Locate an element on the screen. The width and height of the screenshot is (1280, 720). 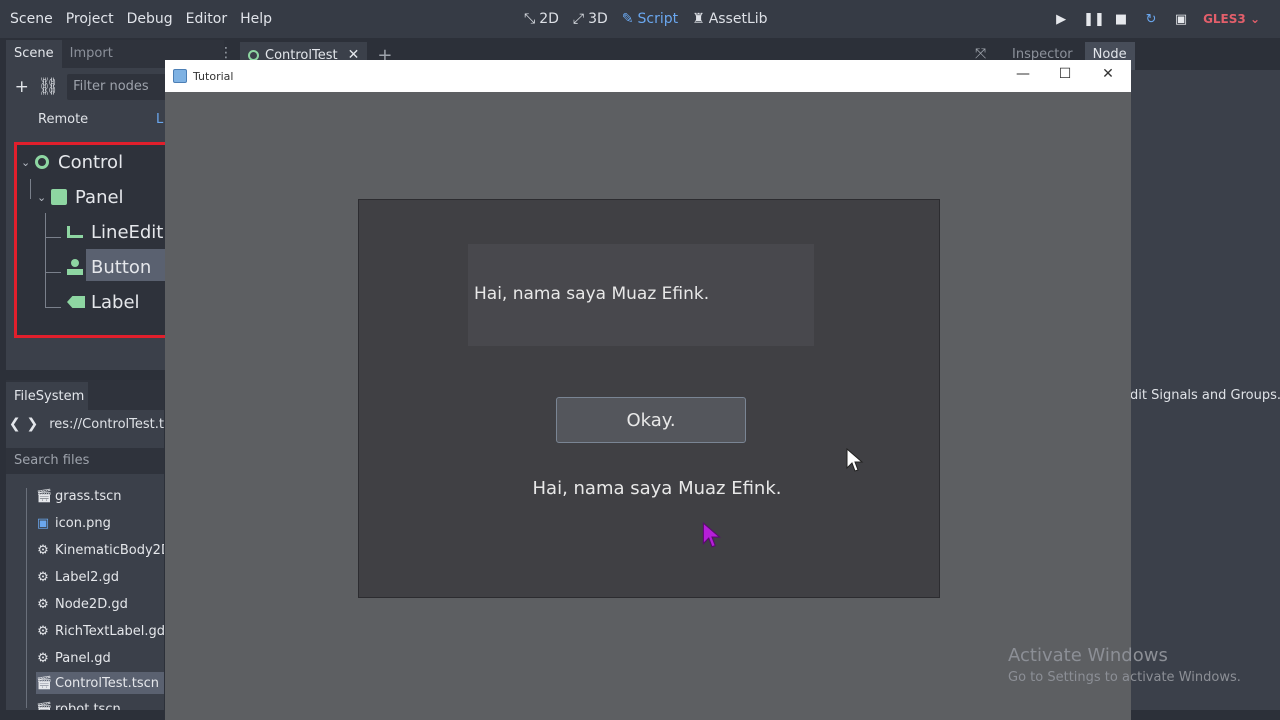
tree-node-panel: ⌄ Panel is located at coordinates (80, 197).